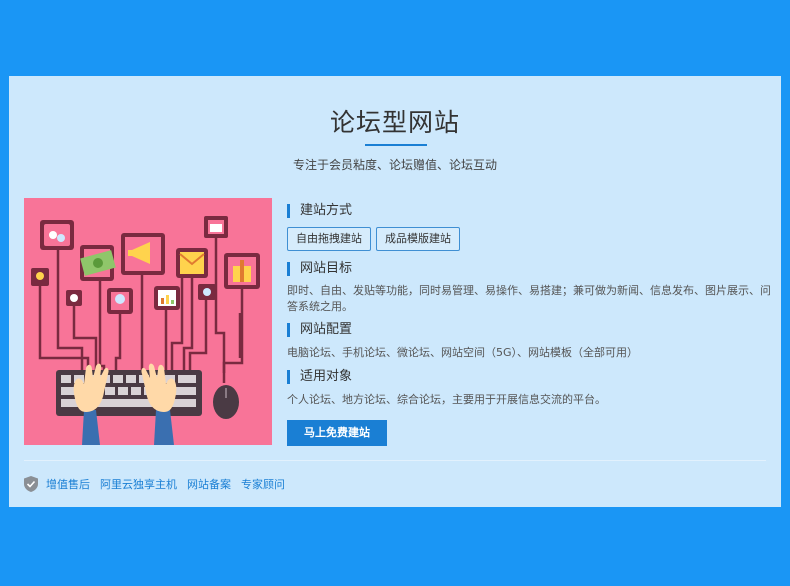  What do you see at coordinates (68, 484) in the screenshot?
I see `footer-link-after-sales: 增值售后` at bounding box center [68, 484].